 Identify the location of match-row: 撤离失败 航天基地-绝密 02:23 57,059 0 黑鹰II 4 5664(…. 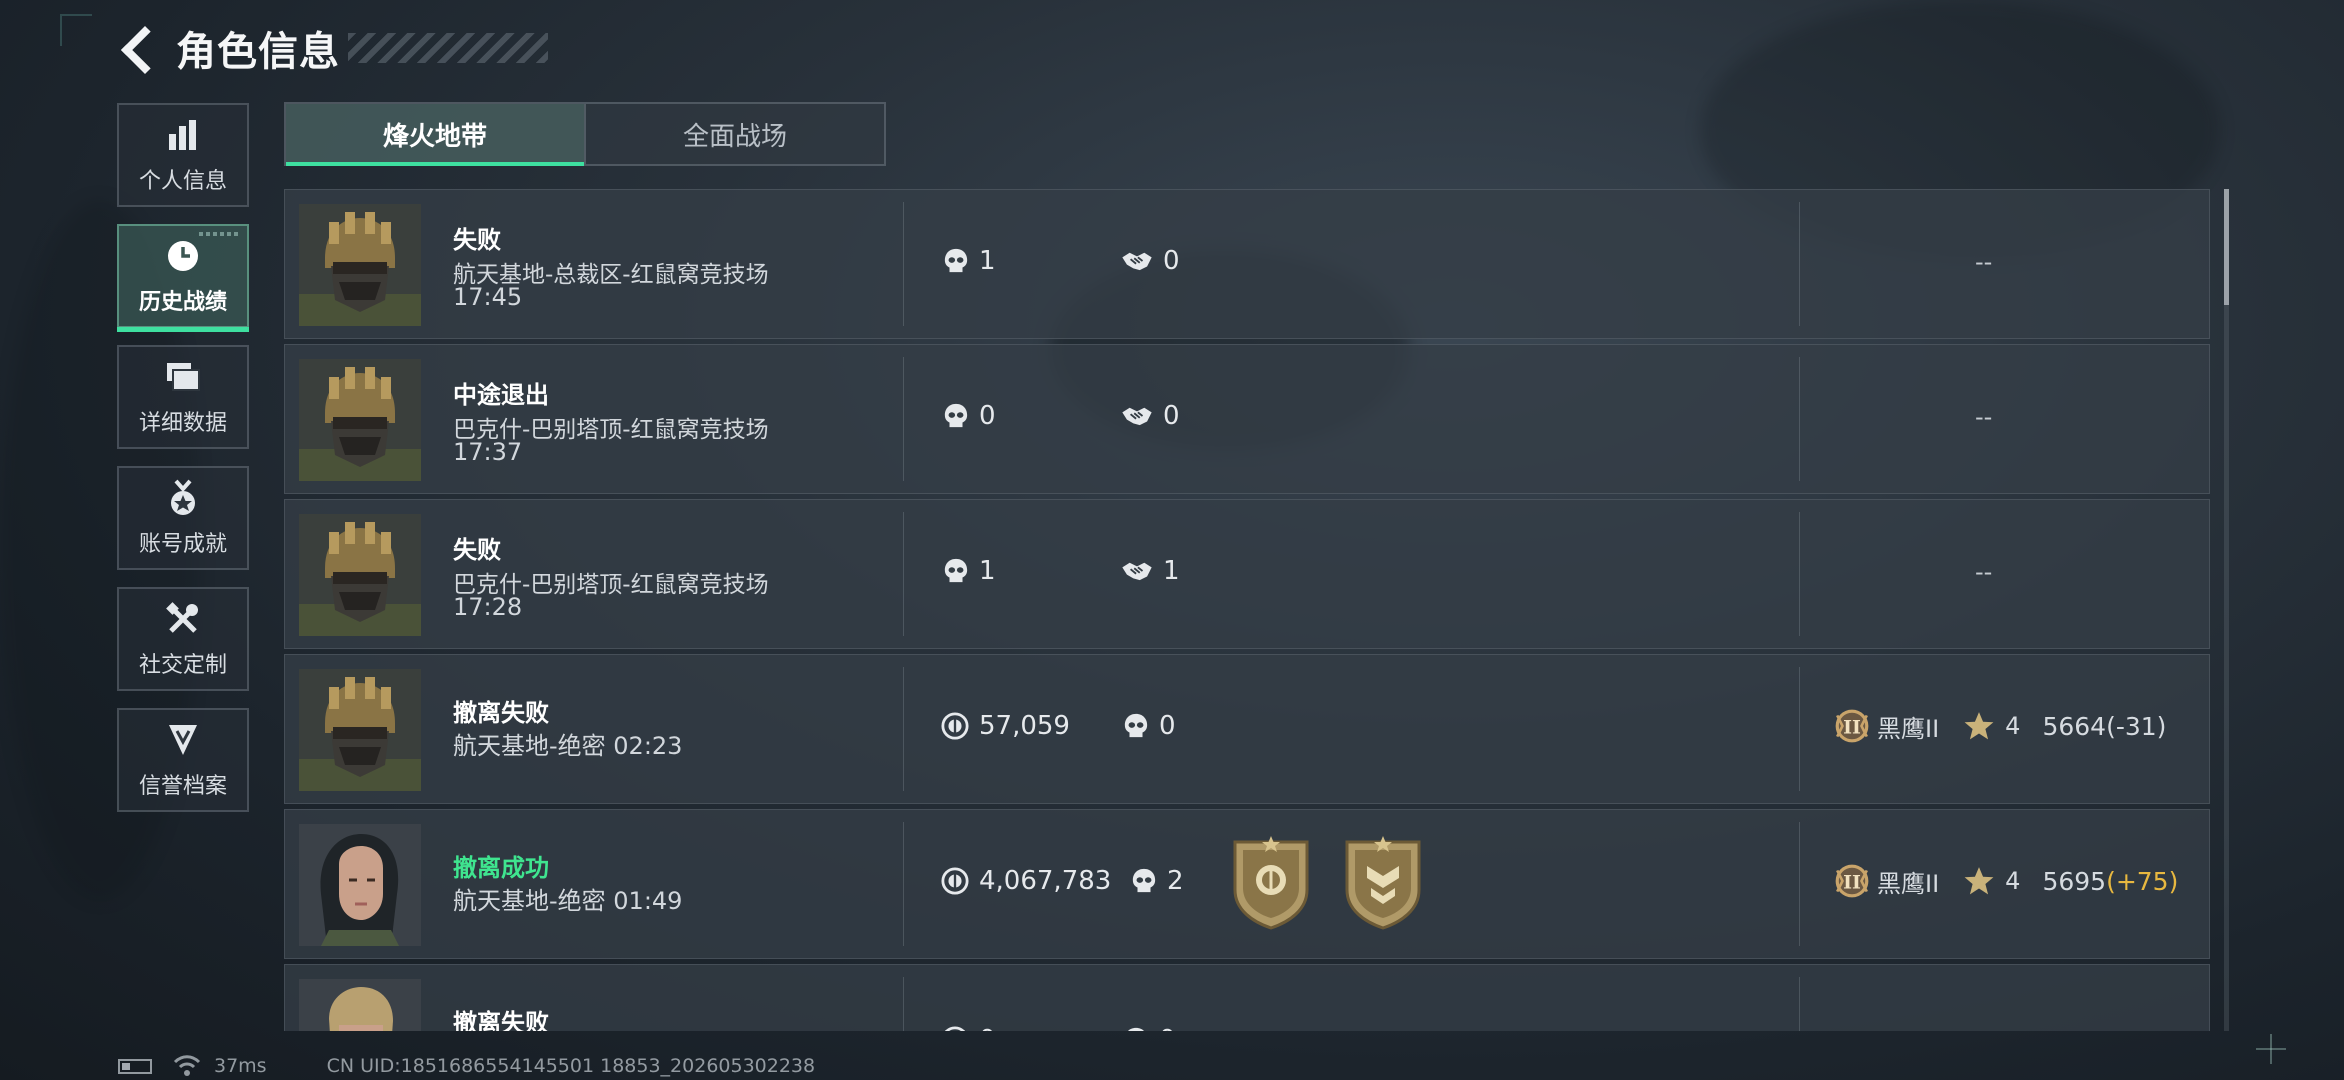
(1247, 729).